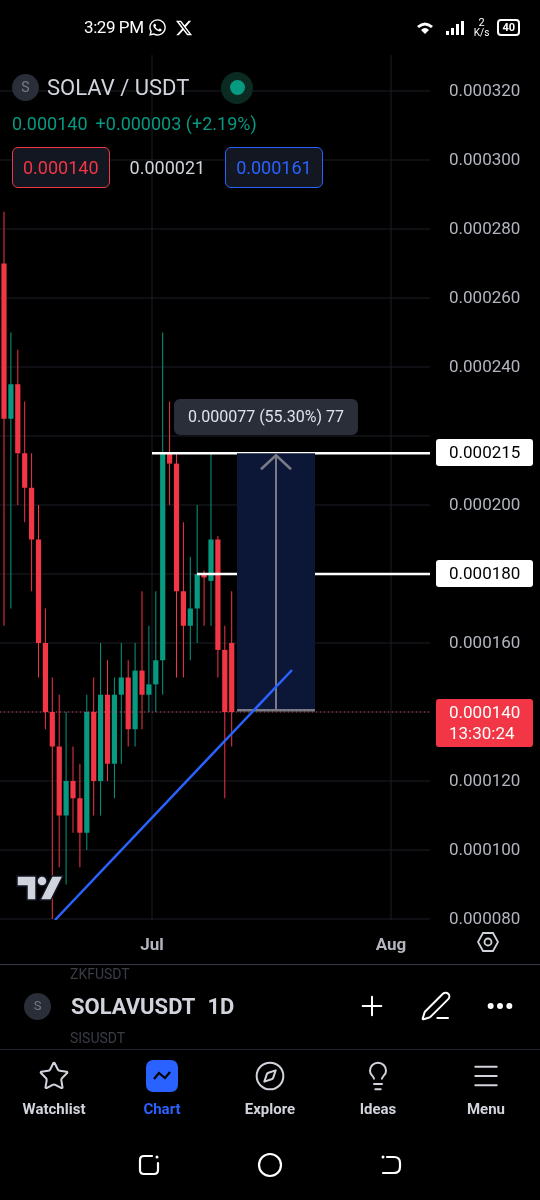 Image resolution: width=540 pixels, height=1200 pixels. What do you see at coordinates (221, 1006) in the screenshot?
I see `interval-button: 1D` at bounding box center [221, 1006].